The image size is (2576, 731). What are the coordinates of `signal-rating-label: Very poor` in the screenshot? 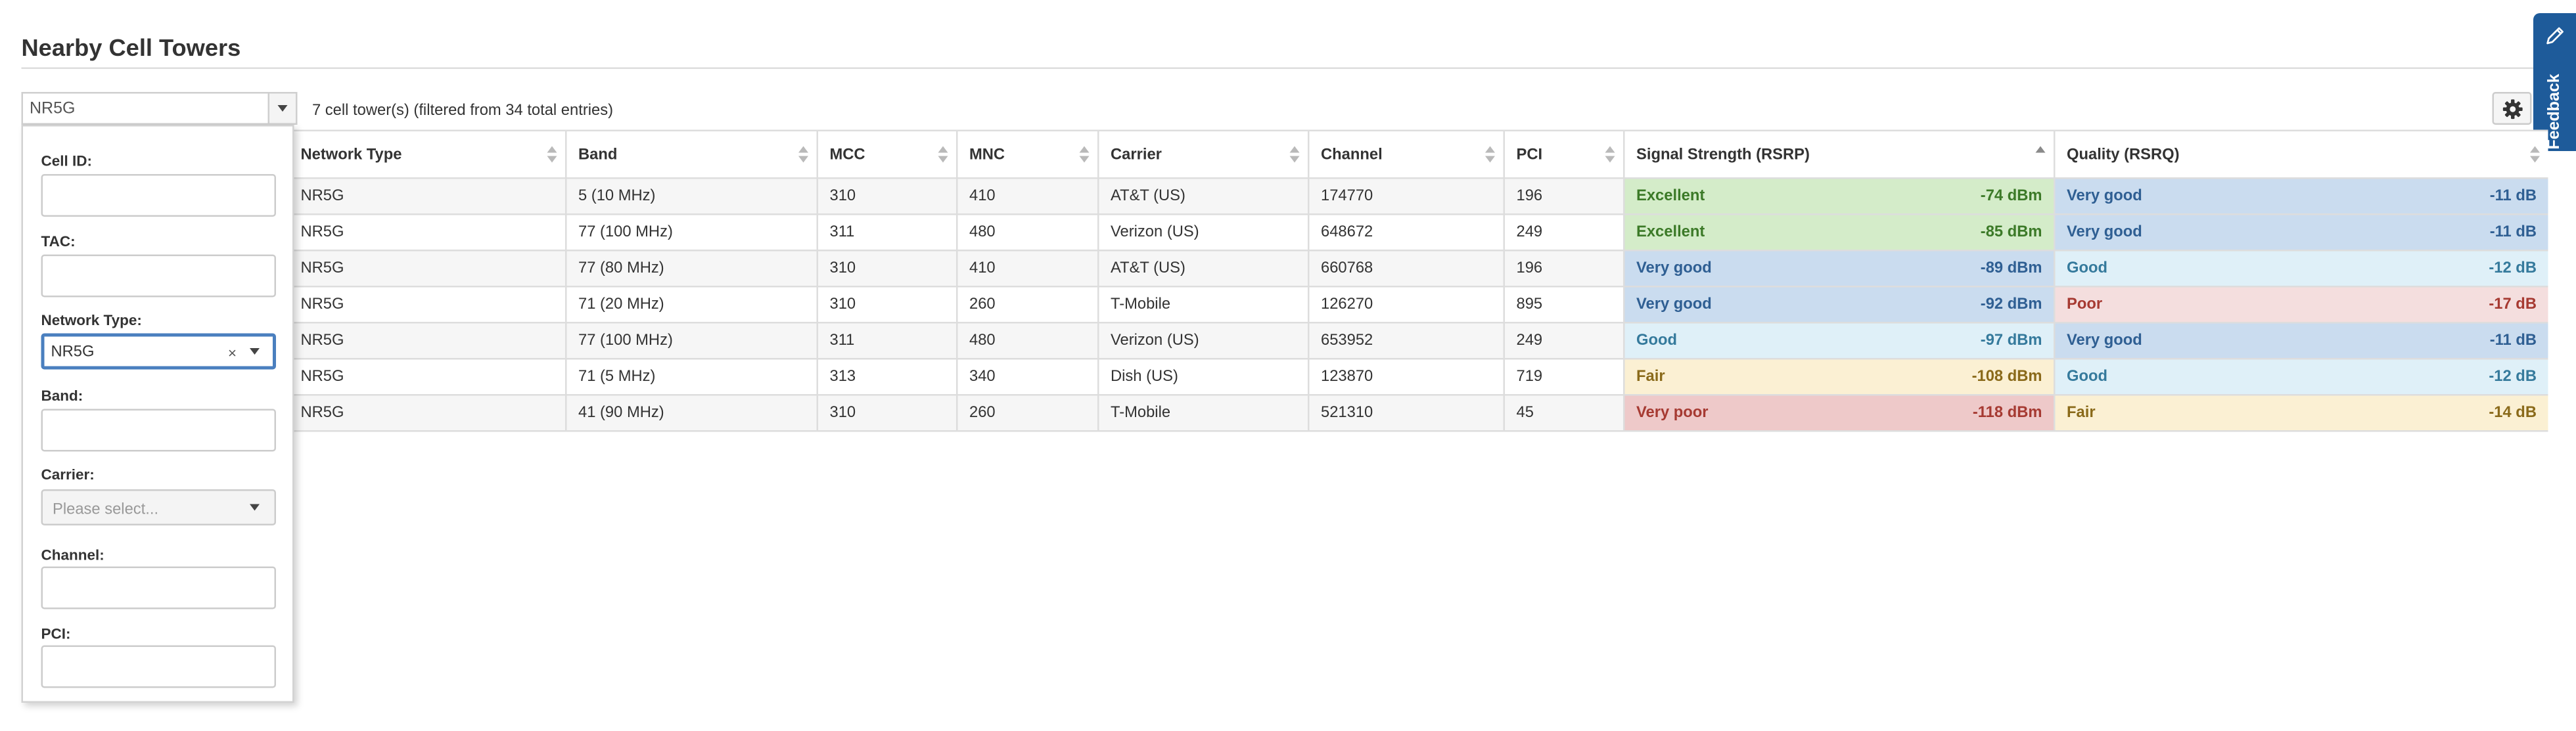 It's located at (1672, 413).